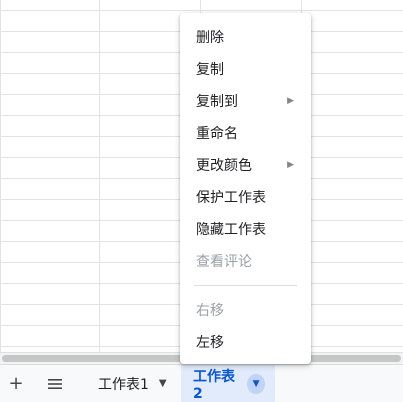  What do you see at coordinates (210, 70) in the screenshot?
I see `menu-item-label: 复制` at bounding box center [210, 70].